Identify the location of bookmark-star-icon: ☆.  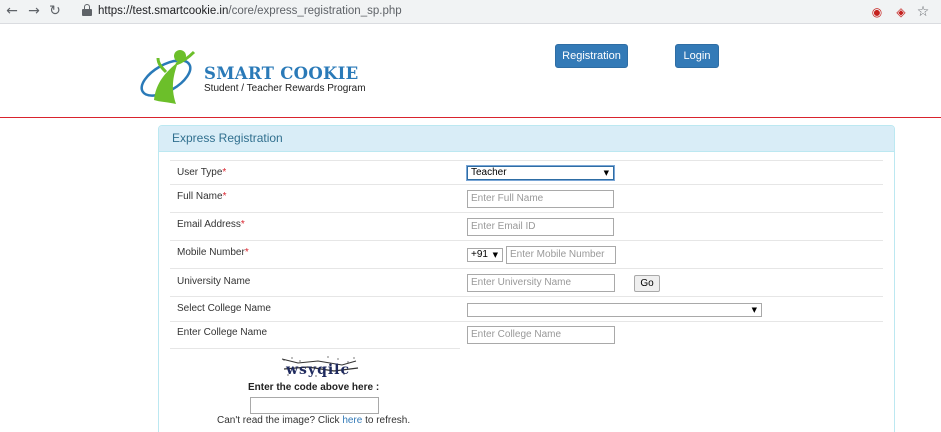
(923, 12).